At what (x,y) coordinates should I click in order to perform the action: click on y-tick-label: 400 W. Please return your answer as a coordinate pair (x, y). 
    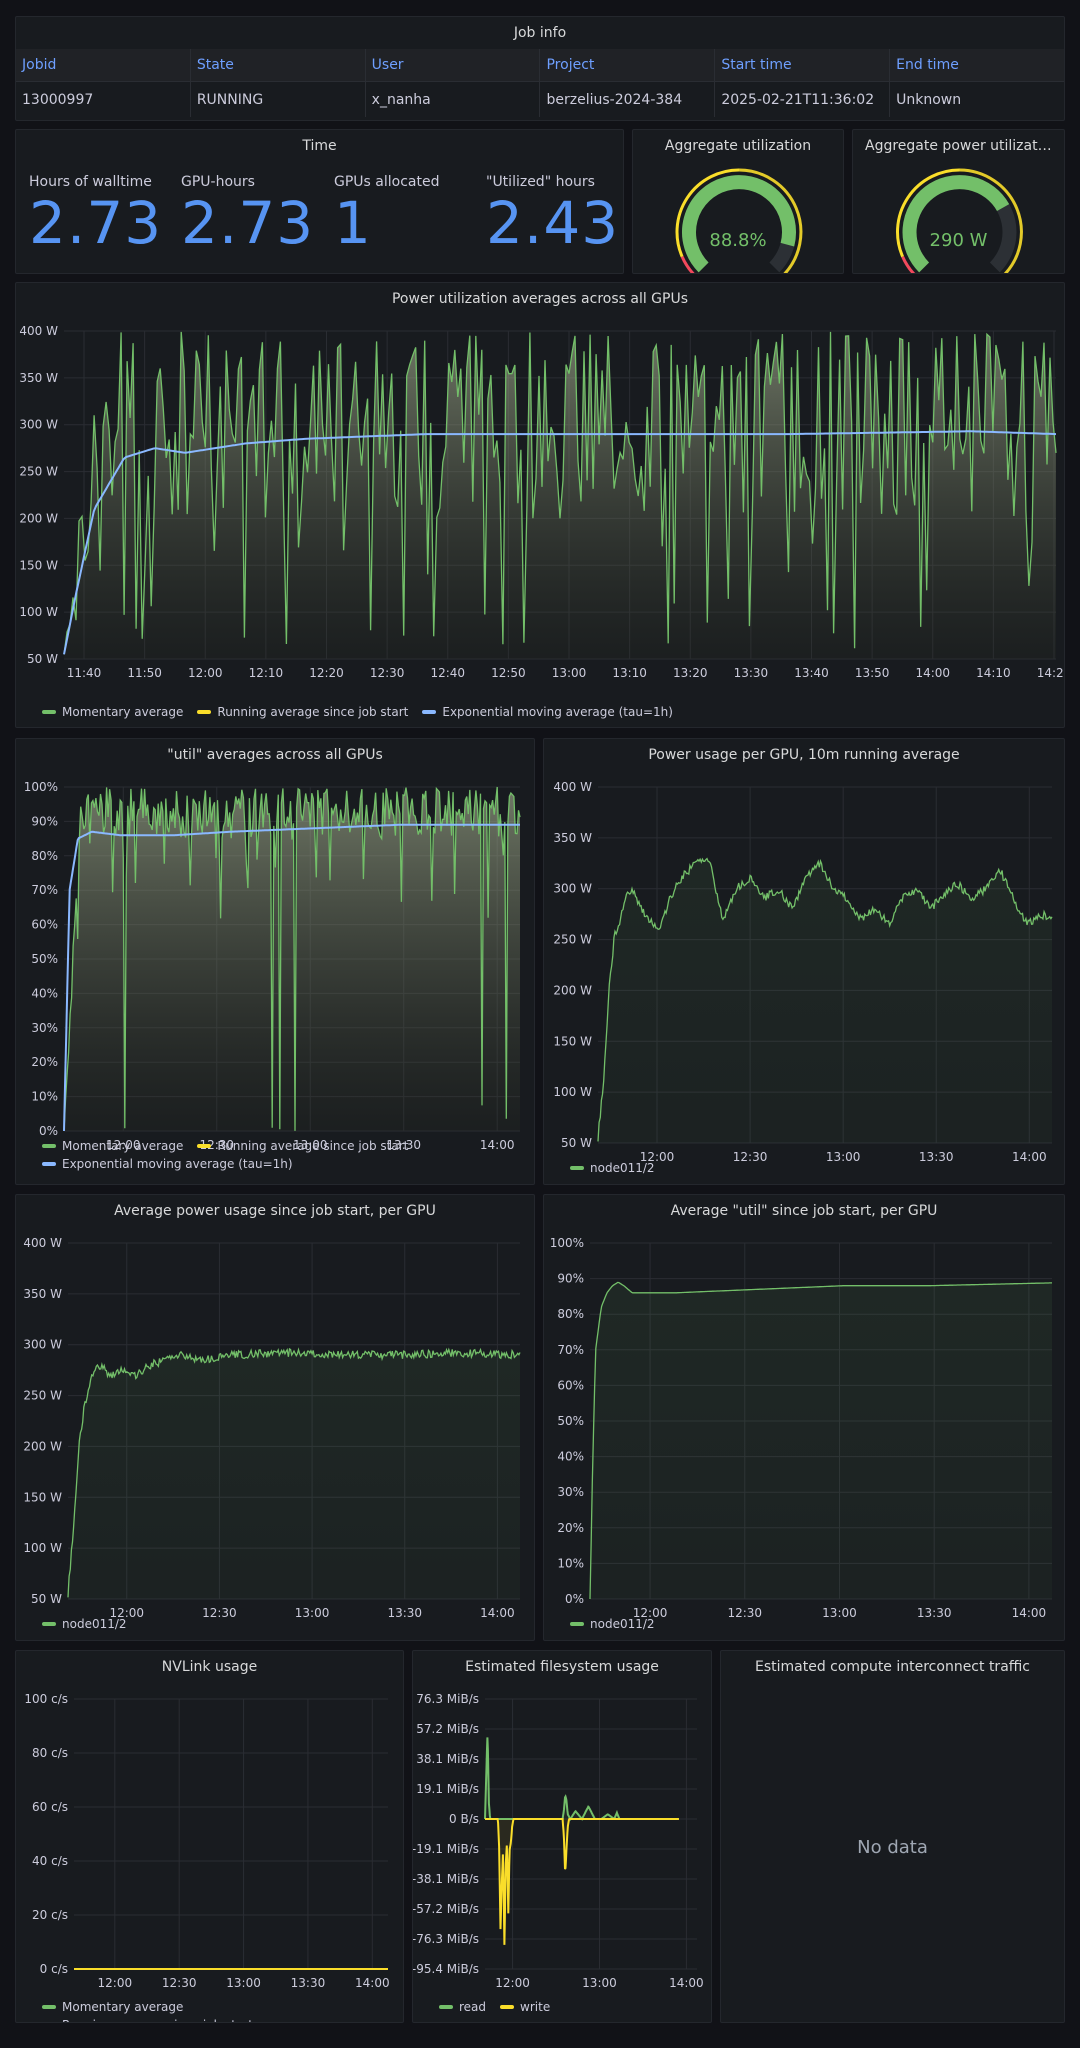
    Looking at the image, I should click on (572, 787).